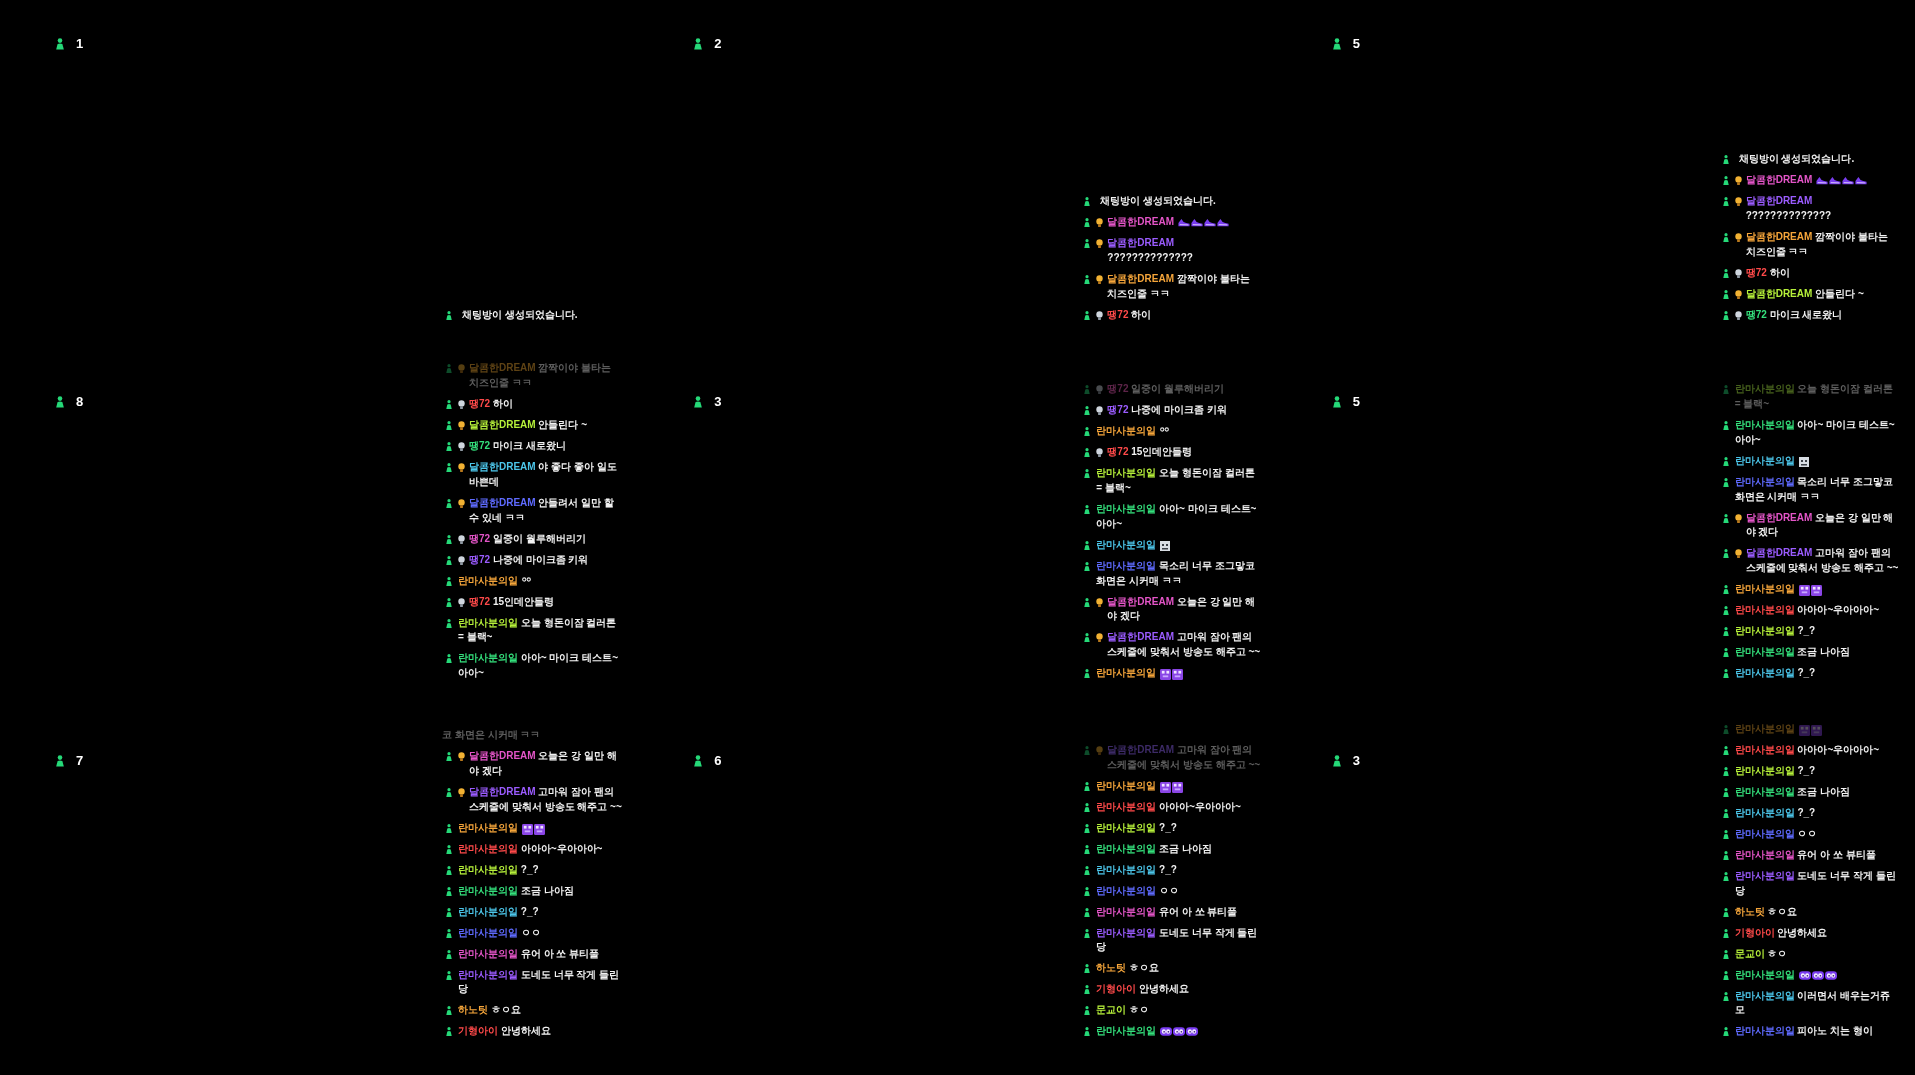 The image size is (1915, 1075). What do you see at coordinates (80, 402) in the screenshot?
I see `viewer-count: 8` at bounding box center [80, 402].